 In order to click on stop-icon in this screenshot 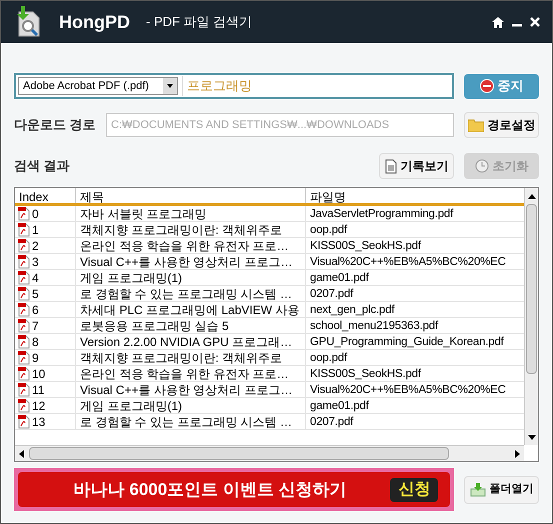, I will do `click(487, 86)`.